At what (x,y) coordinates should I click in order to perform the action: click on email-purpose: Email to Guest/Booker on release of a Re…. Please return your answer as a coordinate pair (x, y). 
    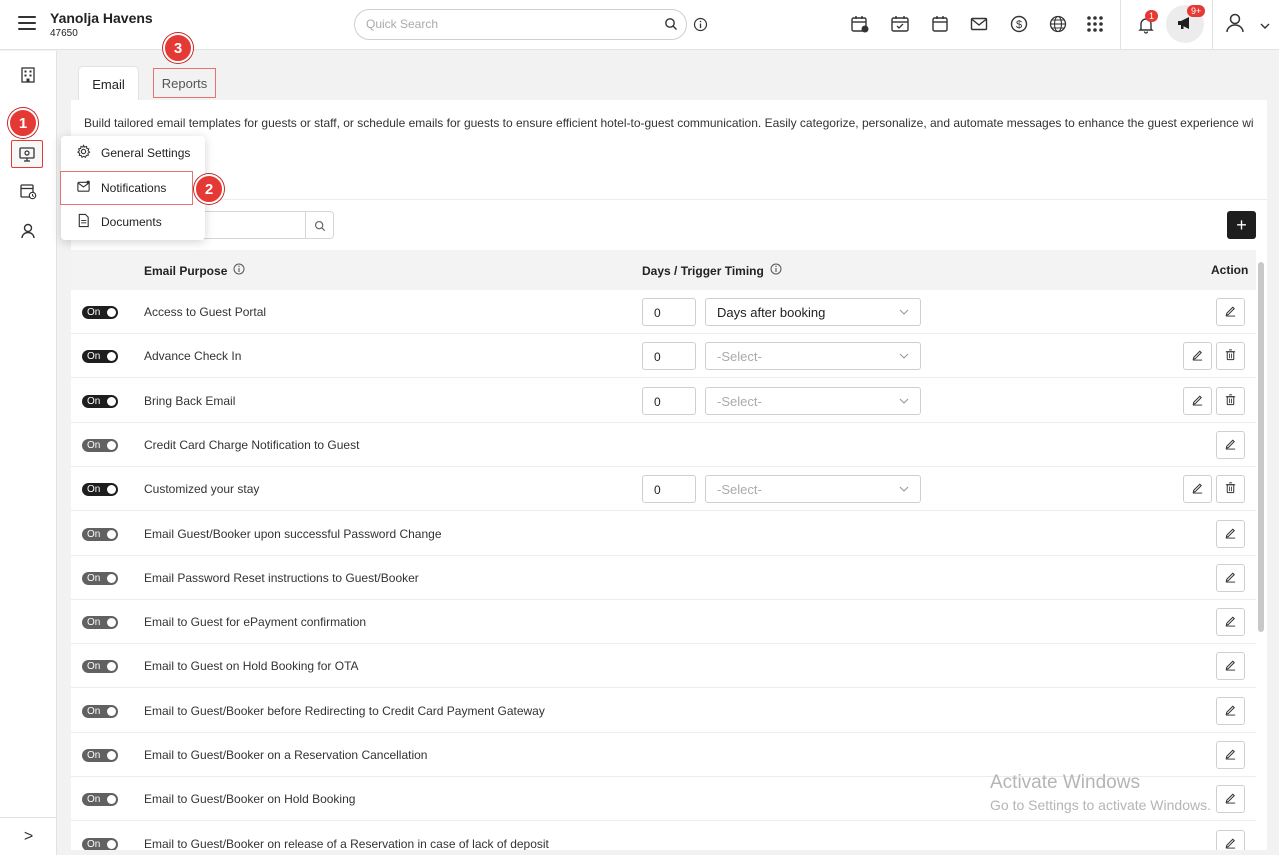
    Looking at the image, I should click on (346, 843).